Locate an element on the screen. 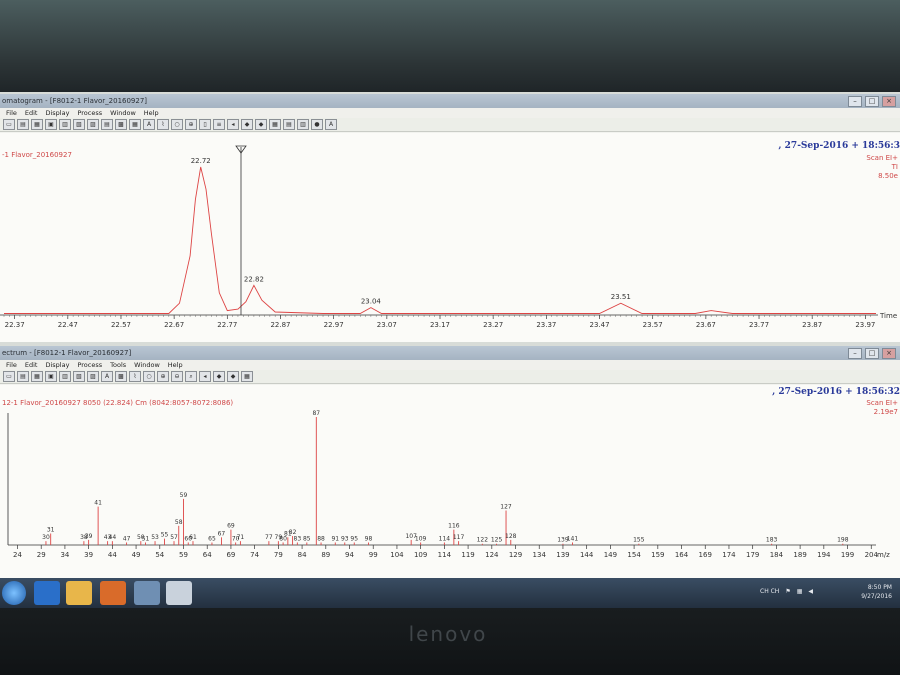  search-icon: ⌕ is located at coordinates (191, 376).